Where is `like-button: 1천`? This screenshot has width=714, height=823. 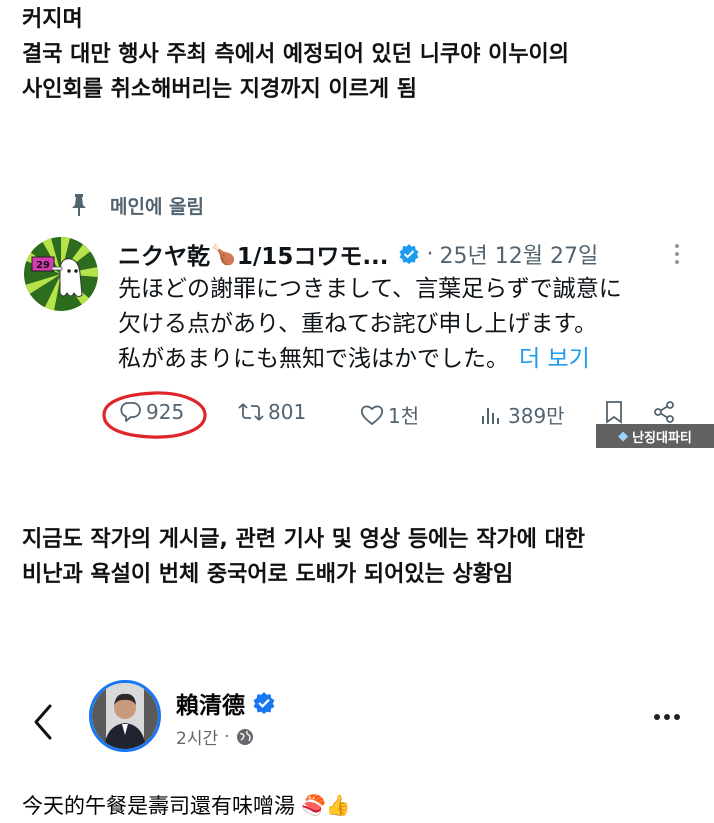 like-button: 1천 is located at coordinates (389, 414).